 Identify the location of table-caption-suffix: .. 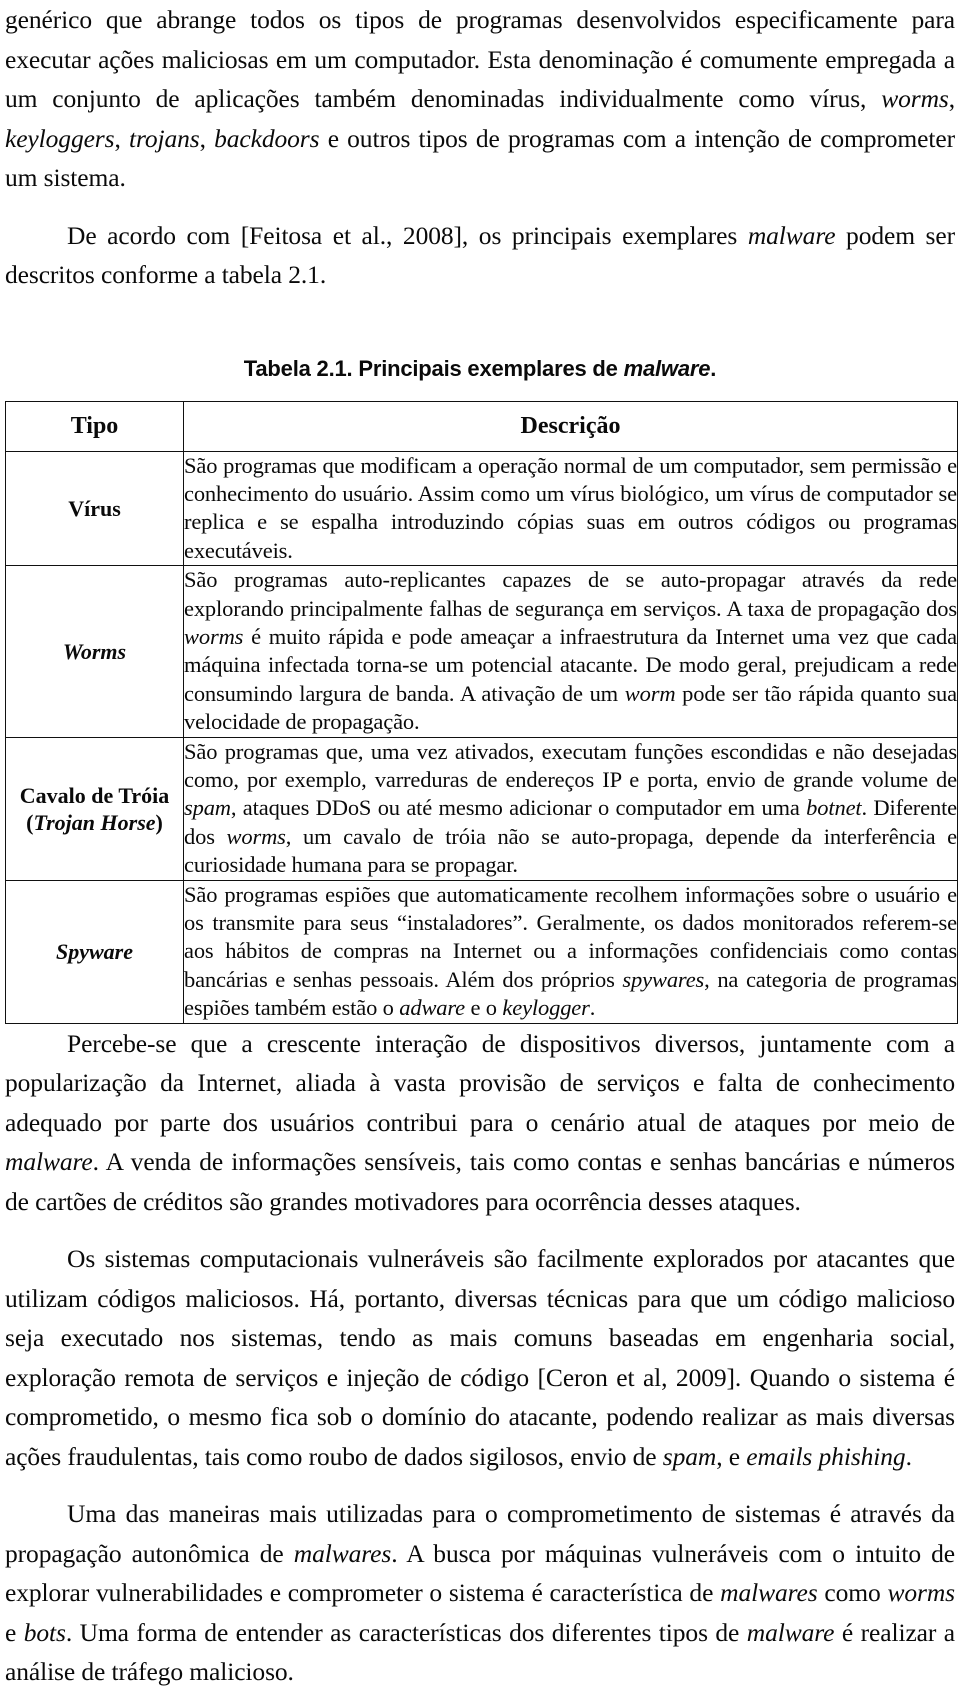
(713, 368).